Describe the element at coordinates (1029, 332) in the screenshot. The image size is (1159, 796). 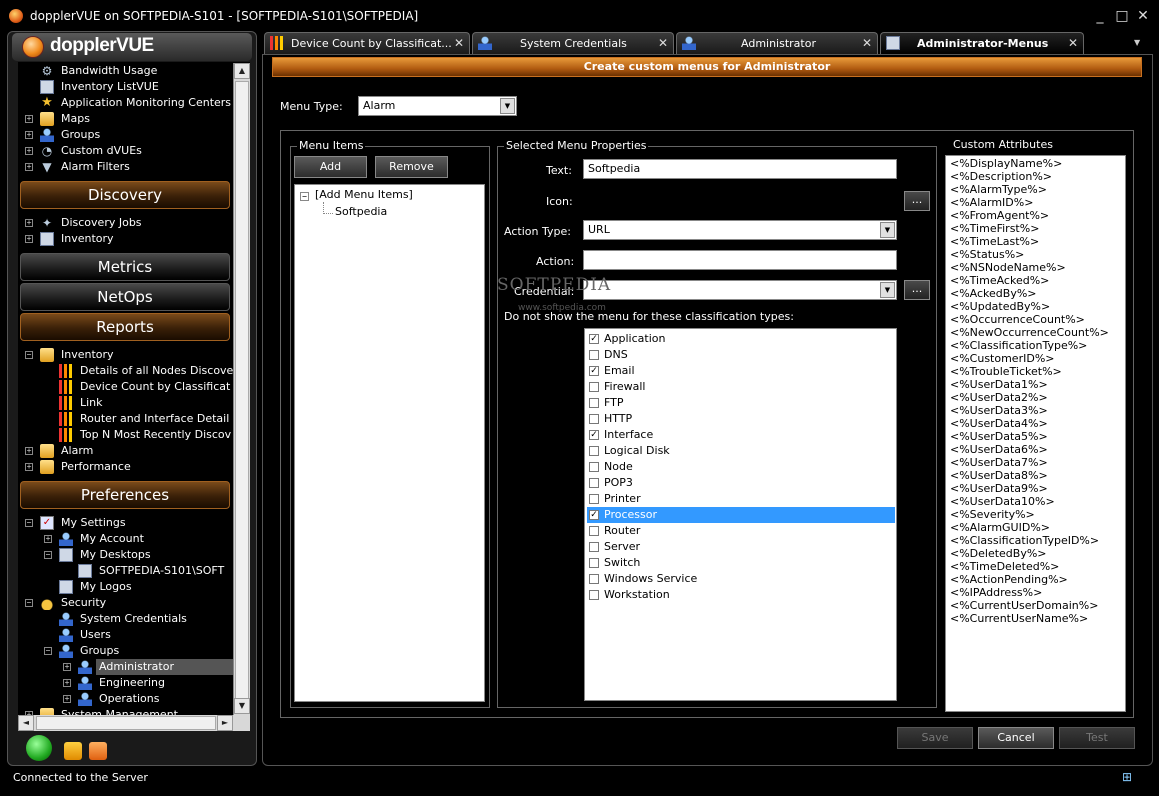
I see `attribute-item: <%NewOccurrenceCount%>` at that location.